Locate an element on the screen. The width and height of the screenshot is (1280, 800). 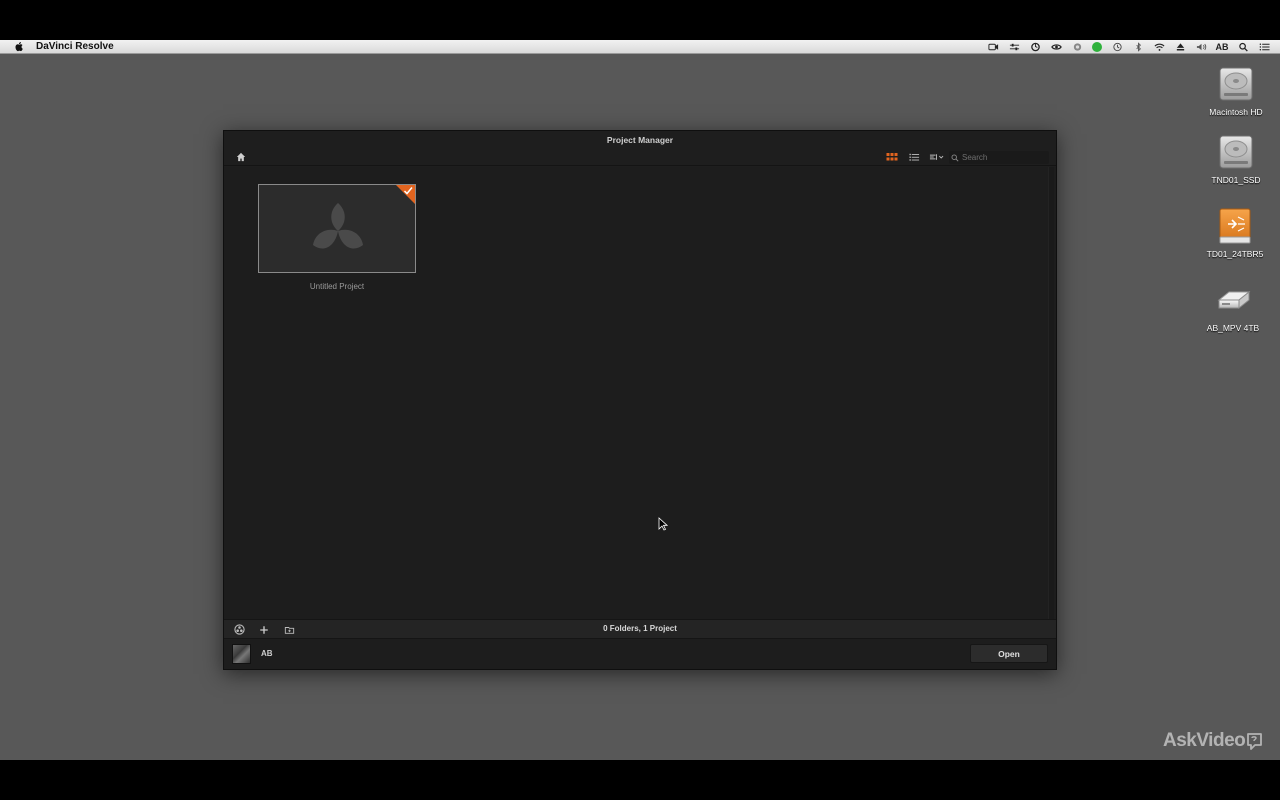
volume-icon is located at coordinates (1201, 47).